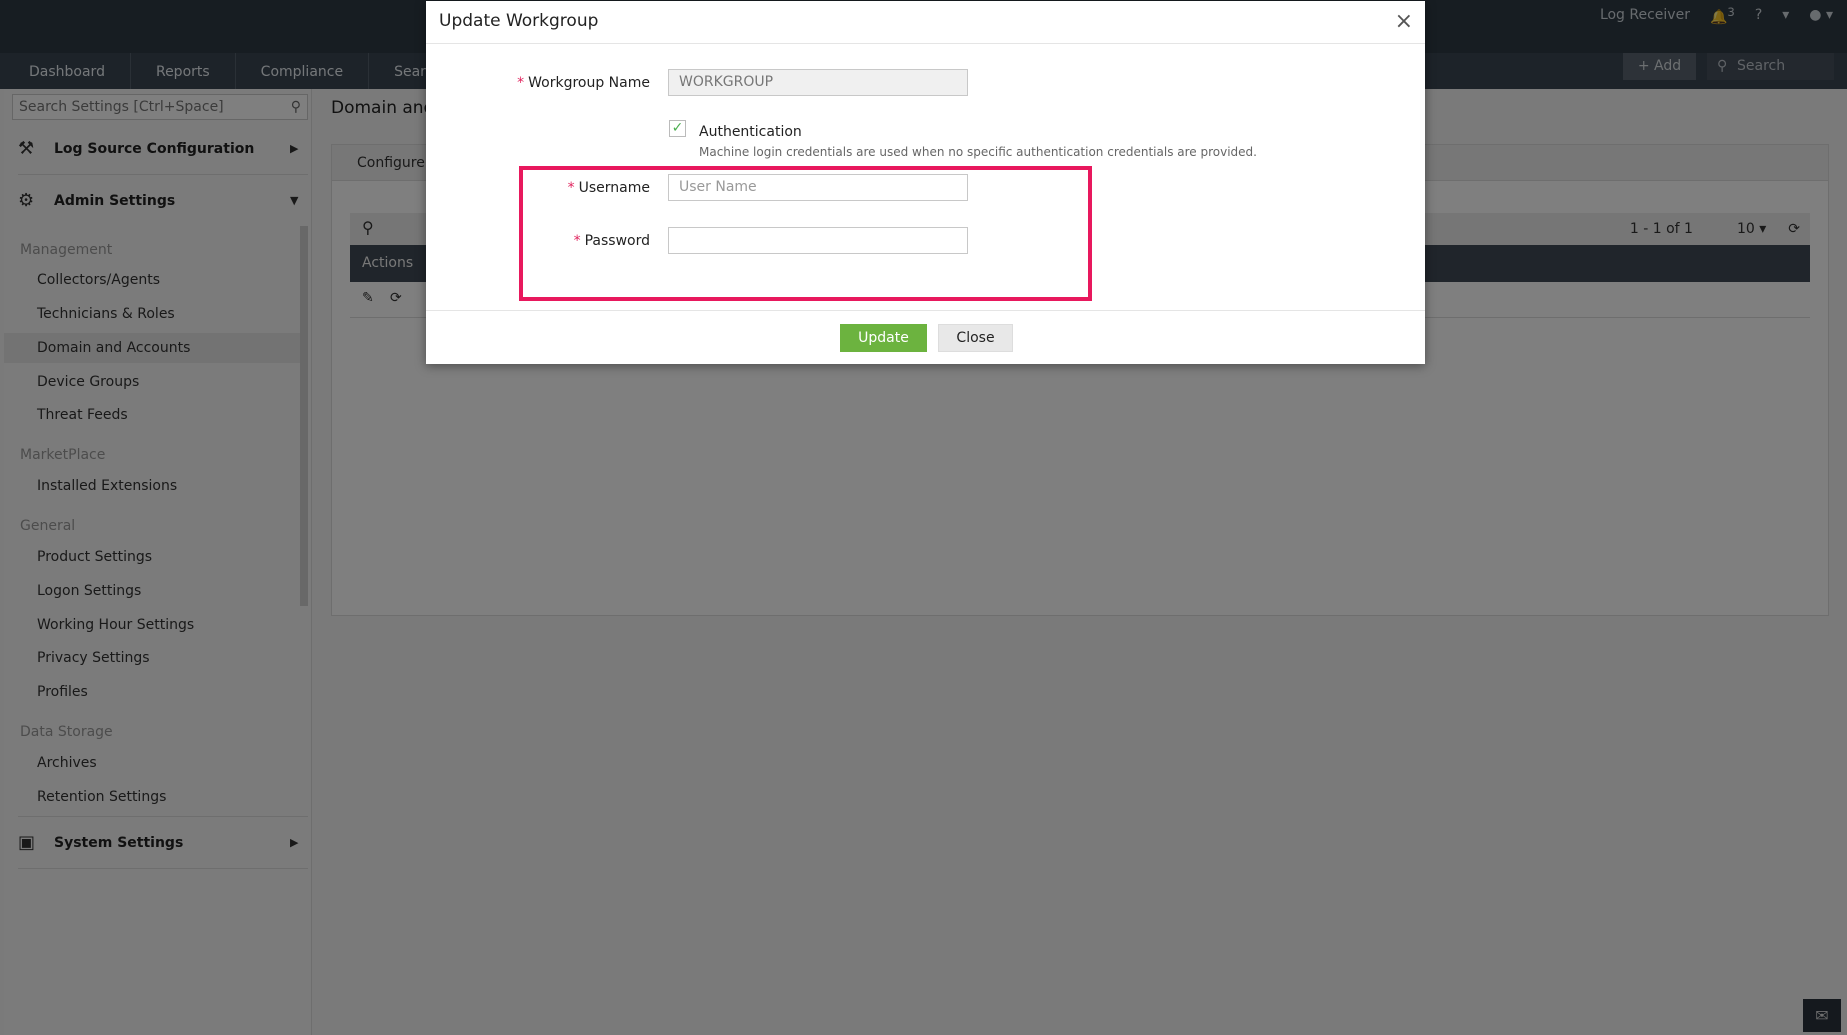 The image size is (1847, 1035). What do you see at coordinates (750, 132) in the screenshot?
I see `authentication-label: Authentication` at bounding box center [750, 132].